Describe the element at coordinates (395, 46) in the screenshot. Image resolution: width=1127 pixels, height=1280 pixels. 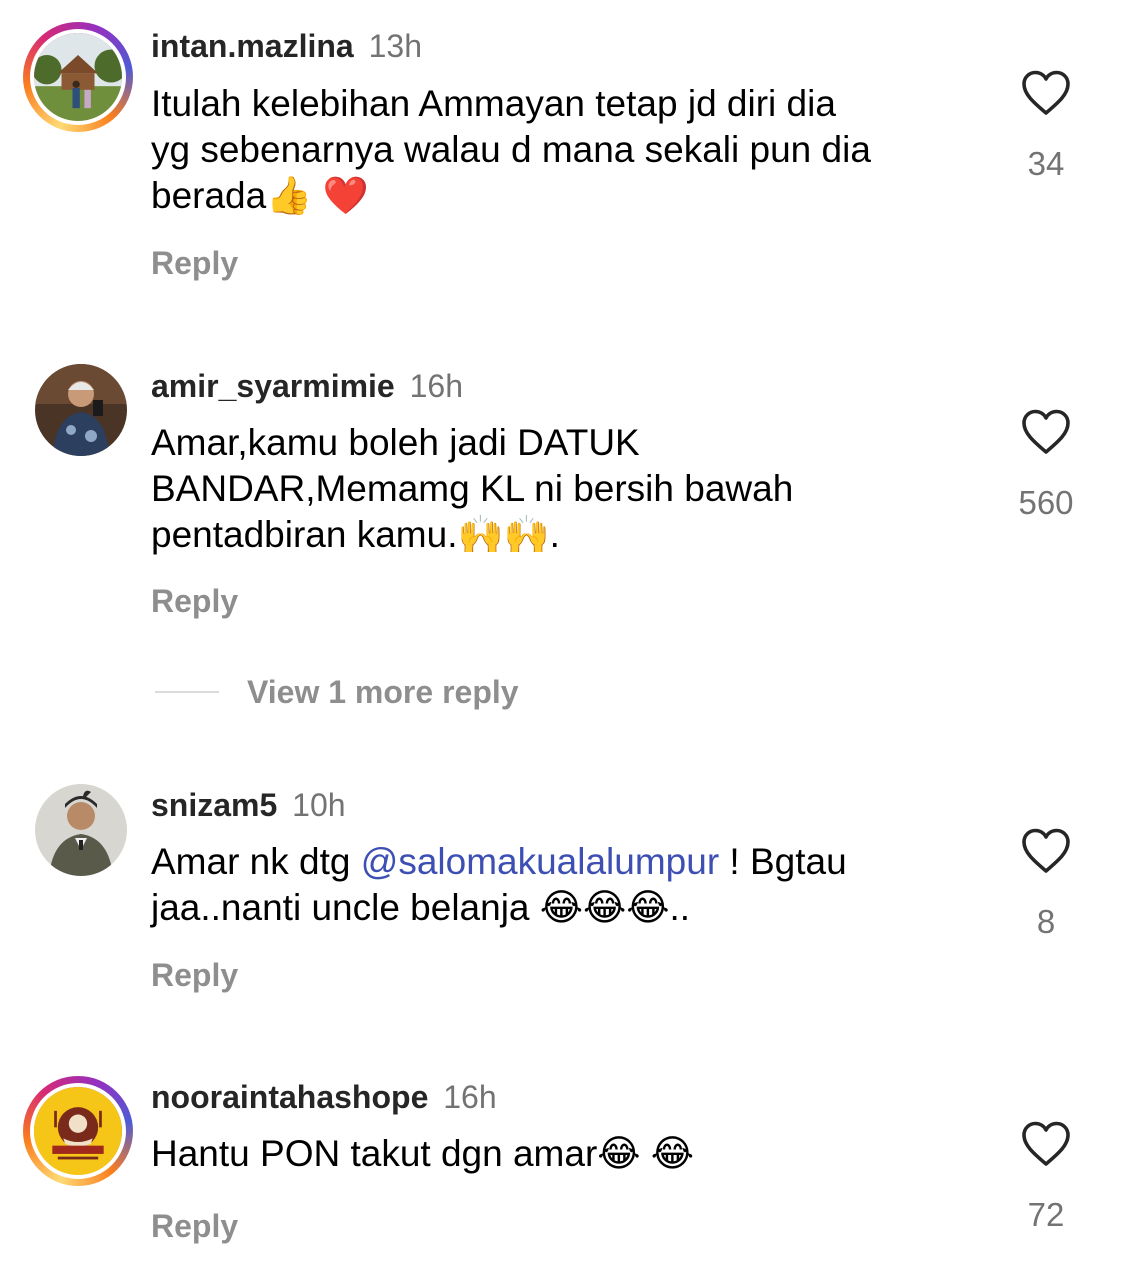
I see `timestamp: 13h` at that location.